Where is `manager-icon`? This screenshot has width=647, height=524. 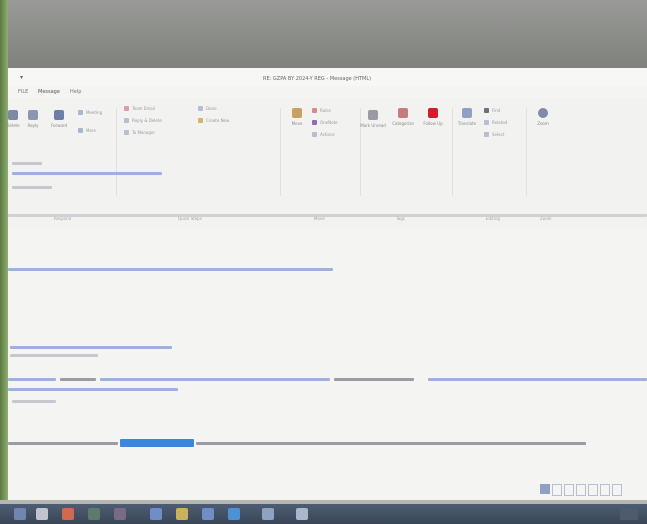 manager-icon is located at coordinates (126, 132).